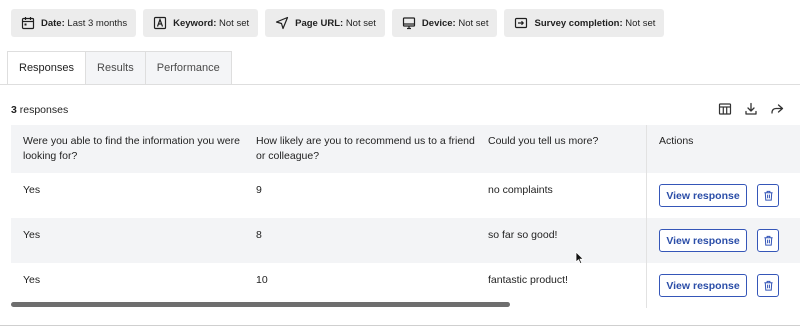  Describe the element at coordinates (97, 23) in the screenshot. I see `filter-date-value: Last 3 months` at that location.